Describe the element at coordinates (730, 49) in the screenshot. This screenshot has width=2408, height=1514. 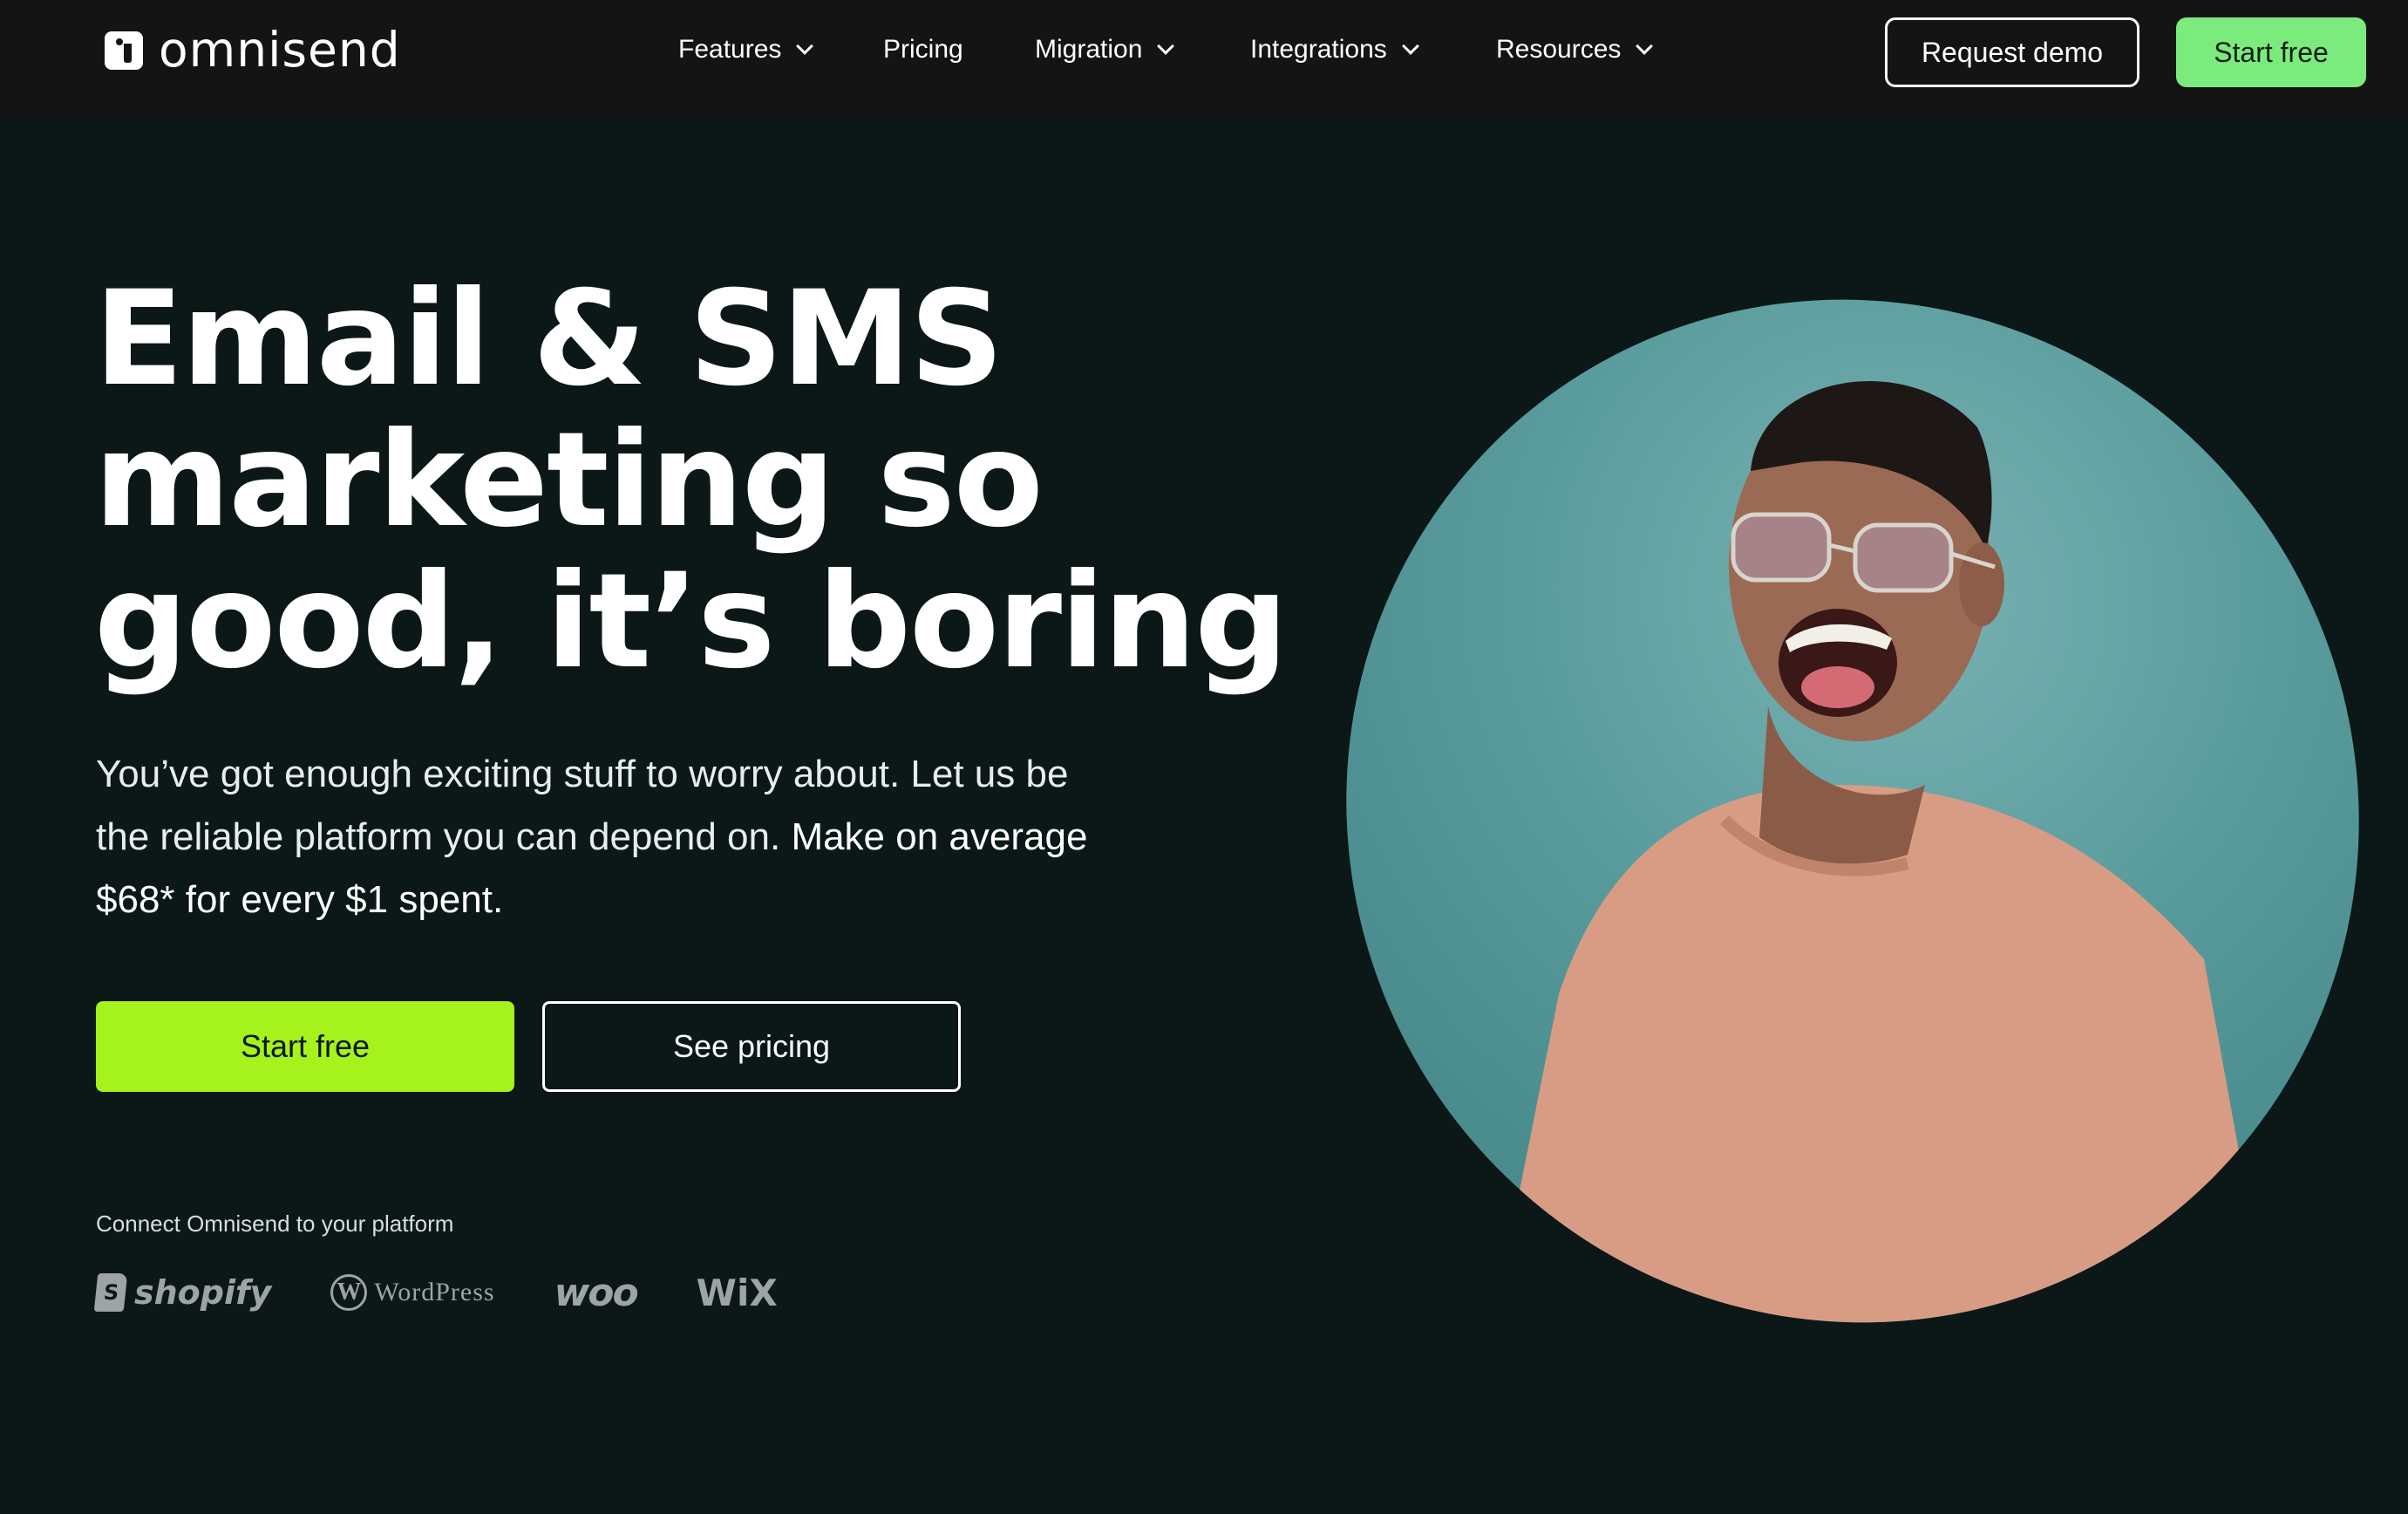
I see `nav-item-label: Features` at that location.